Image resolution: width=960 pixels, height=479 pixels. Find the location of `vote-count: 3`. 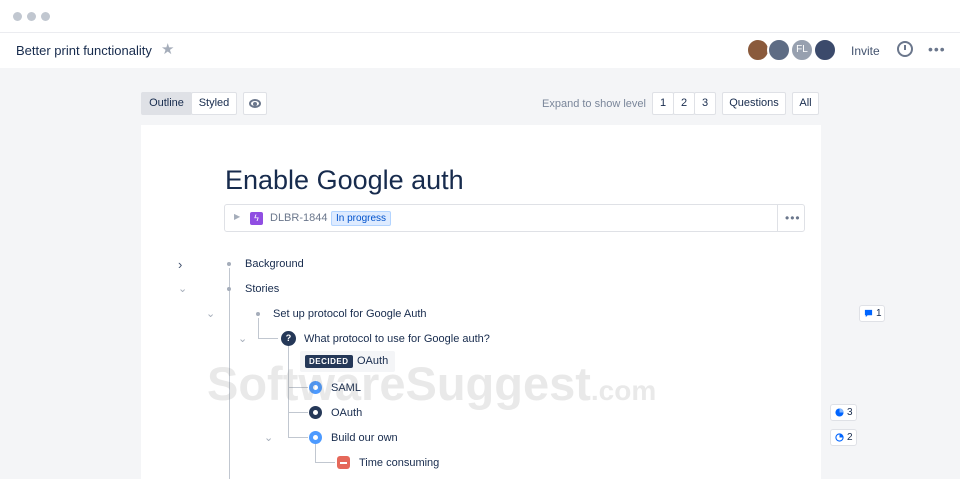

vote-count: 3 is located at coordinates (850, 412).